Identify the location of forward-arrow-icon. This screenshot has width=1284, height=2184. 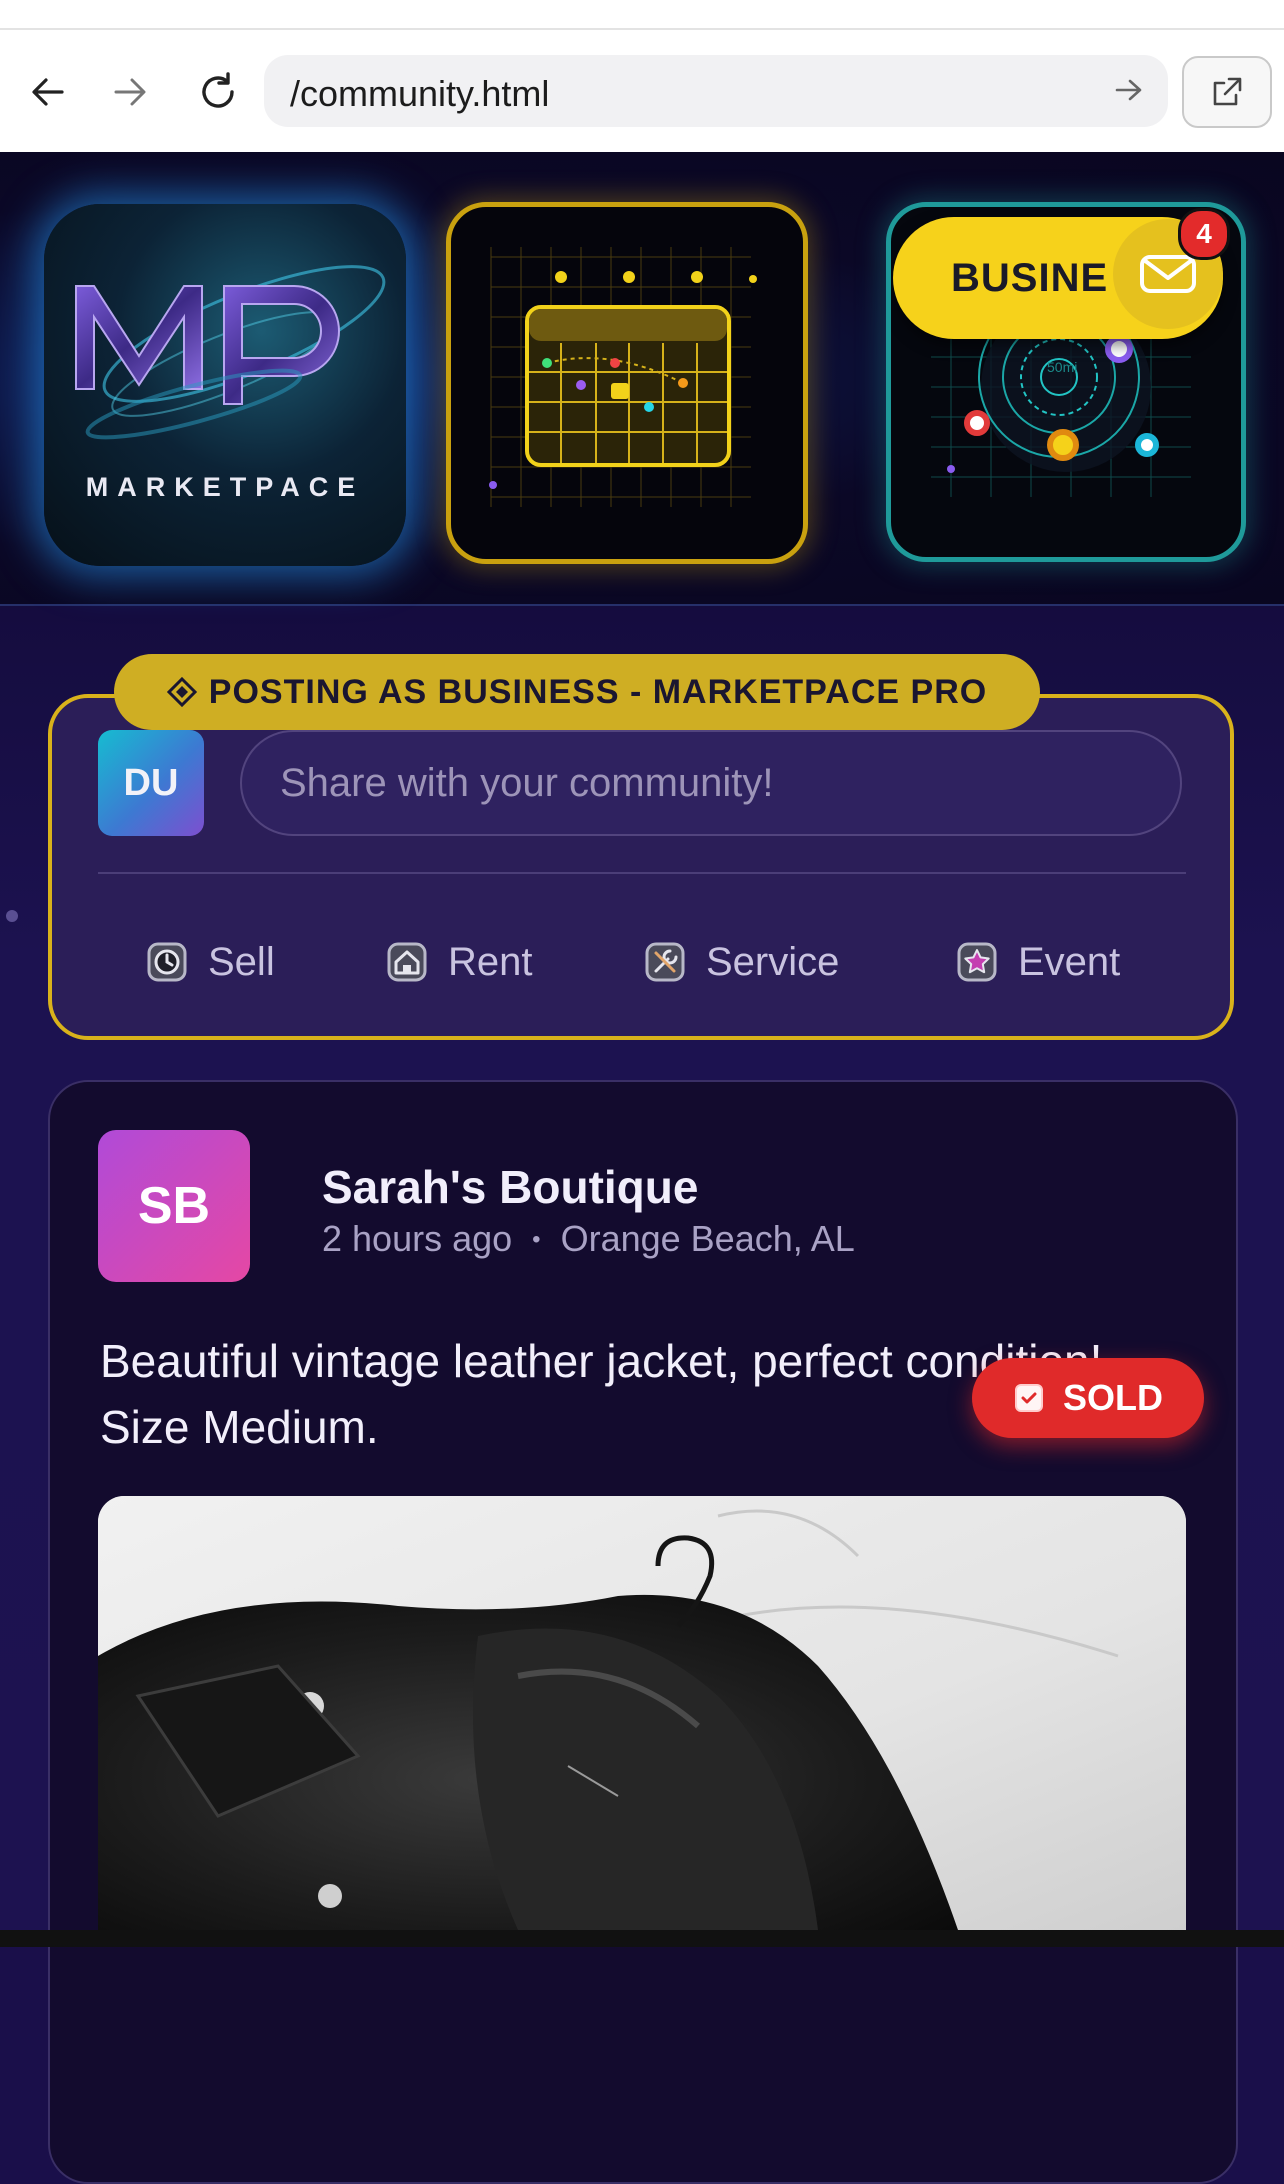
(130, 92).